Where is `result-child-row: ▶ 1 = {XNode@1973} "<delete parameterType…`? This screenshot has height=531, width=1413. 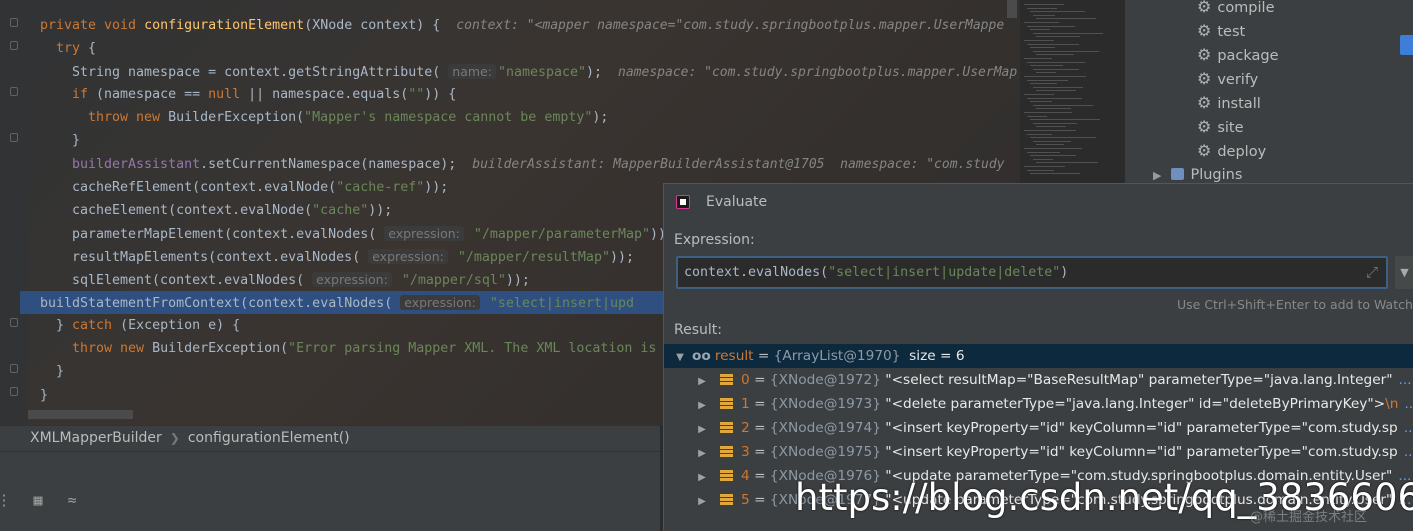
result-child-row: ▶ 1 = {XNode@1973} "<delete parameterType… is located at coordinates (1042, 404).